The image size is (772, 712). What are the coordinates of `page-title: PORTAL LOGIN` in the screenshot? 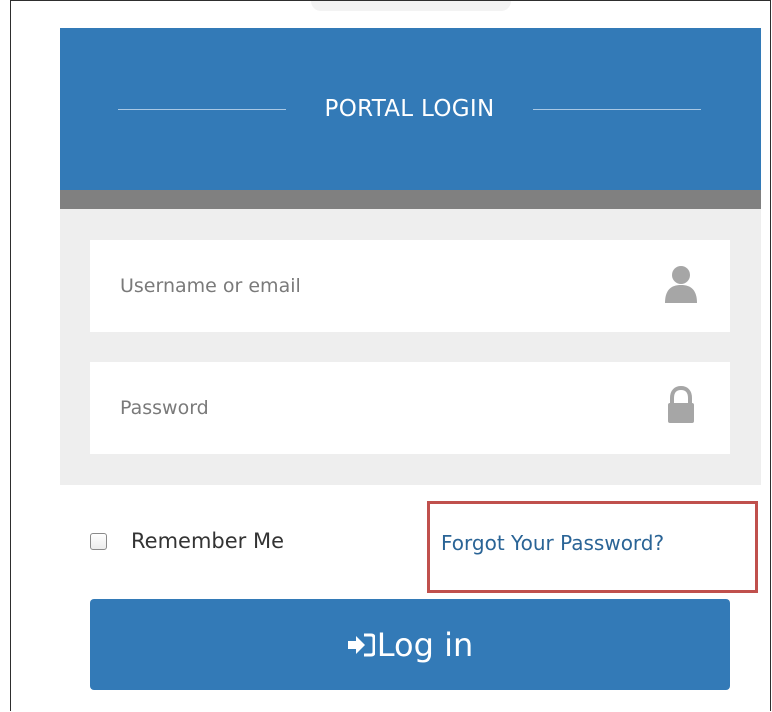 It's located at (409, 109).